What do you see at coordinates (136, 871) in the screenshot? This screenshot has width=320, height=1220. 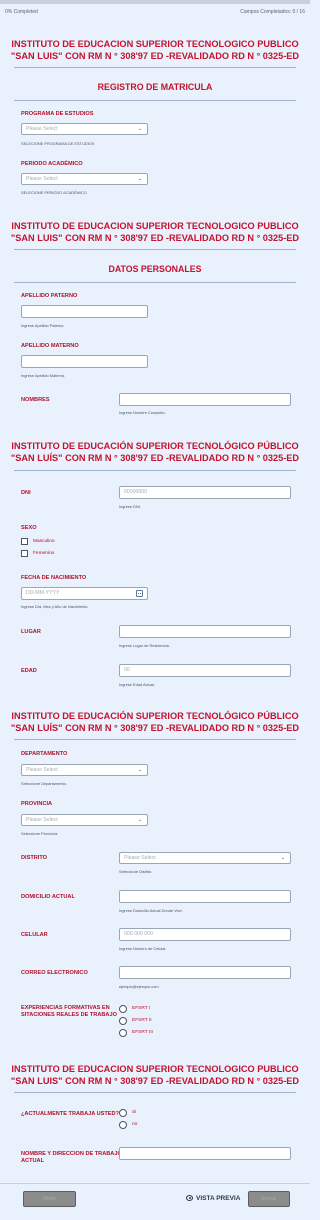 I see `distrito-help: Seleccione Distrito.` at bounding box center [136, 871].